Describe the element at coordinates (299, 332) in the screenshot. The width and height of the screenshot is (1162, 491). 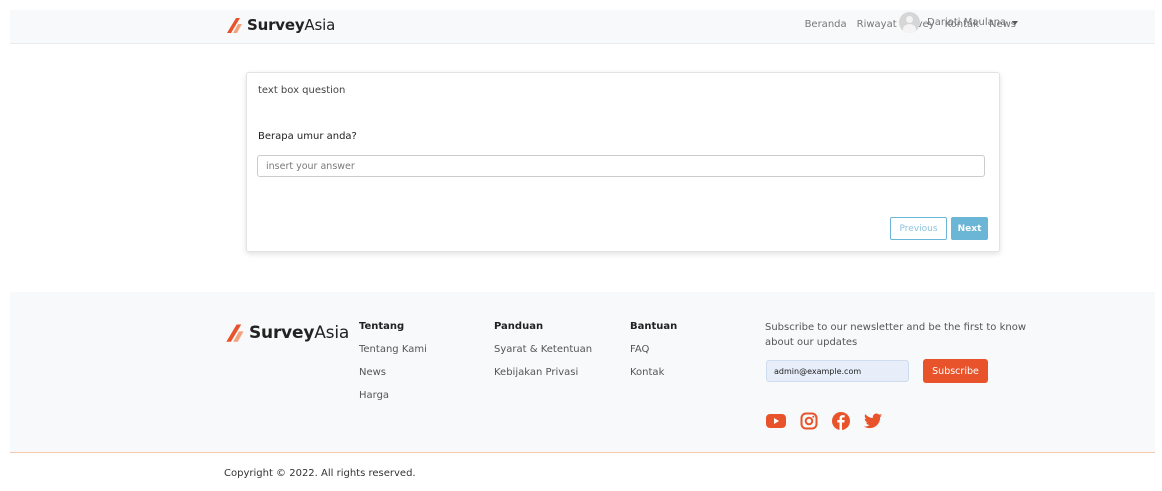
I see `footer-brand-name: SurveyAsia` at that location.